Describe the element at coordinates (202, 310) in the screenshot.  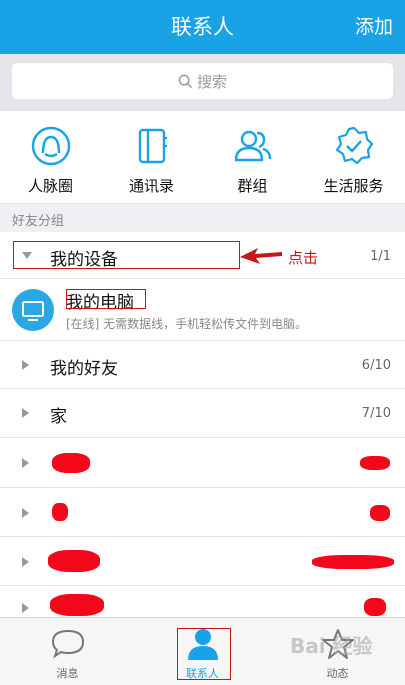
I see `contact-my-computer: 我的电脑 [在线] 无需数据线，手机轻松传文件到电脑。` at that location.